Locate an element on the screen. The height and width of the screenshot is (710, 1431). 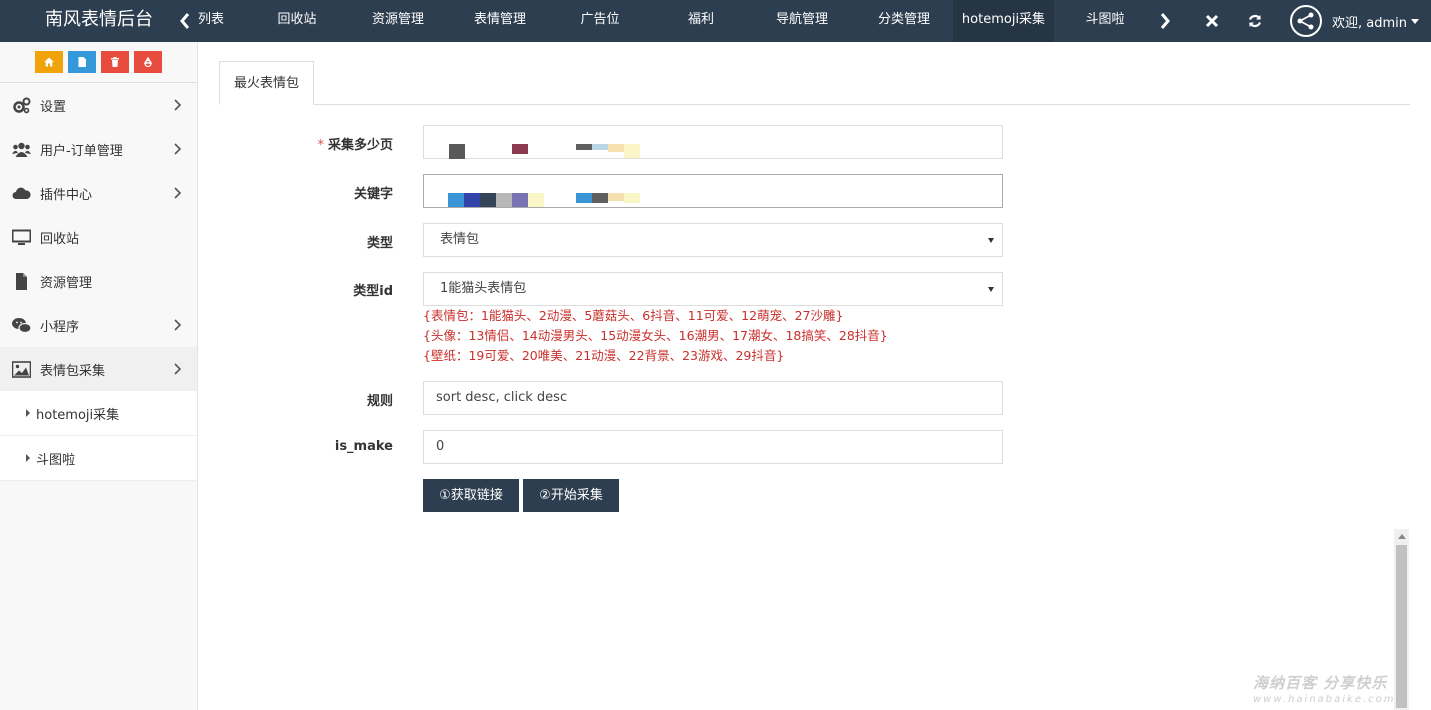
type-id-select: 1能猫头表情包 is located at coordinates (713, 289).